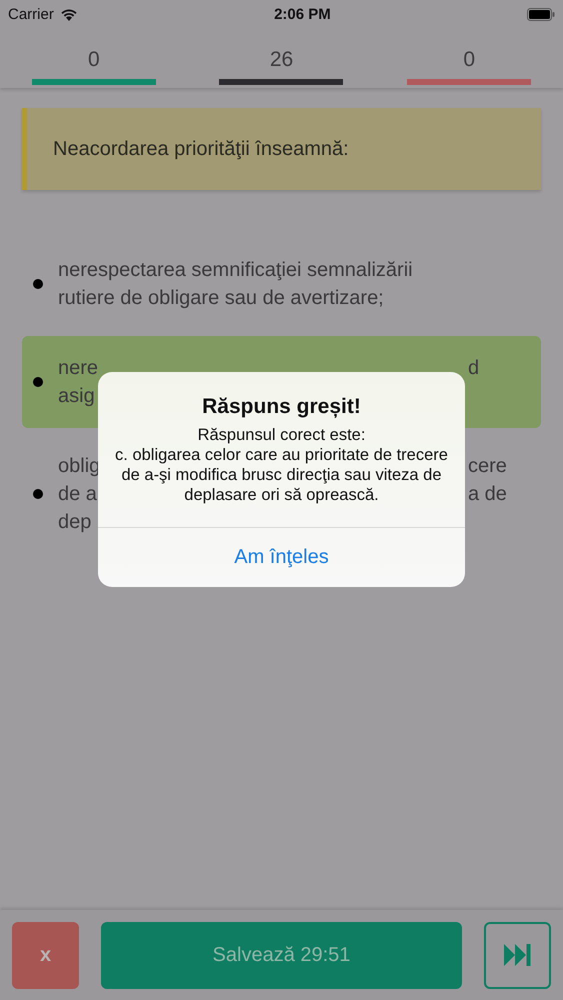  I want to click on answer-text: asig, so click(76, 396).